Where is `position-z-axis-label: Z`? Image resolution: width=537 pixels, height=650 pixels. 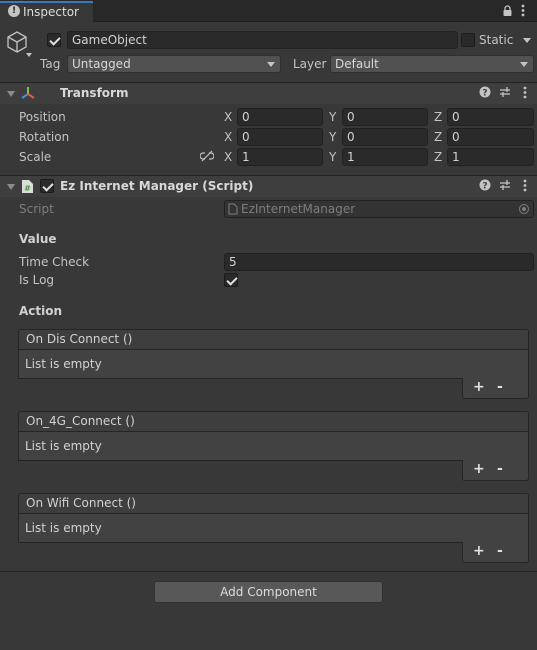 position-z-axis-label: Z is located at coordinates (438, 117).